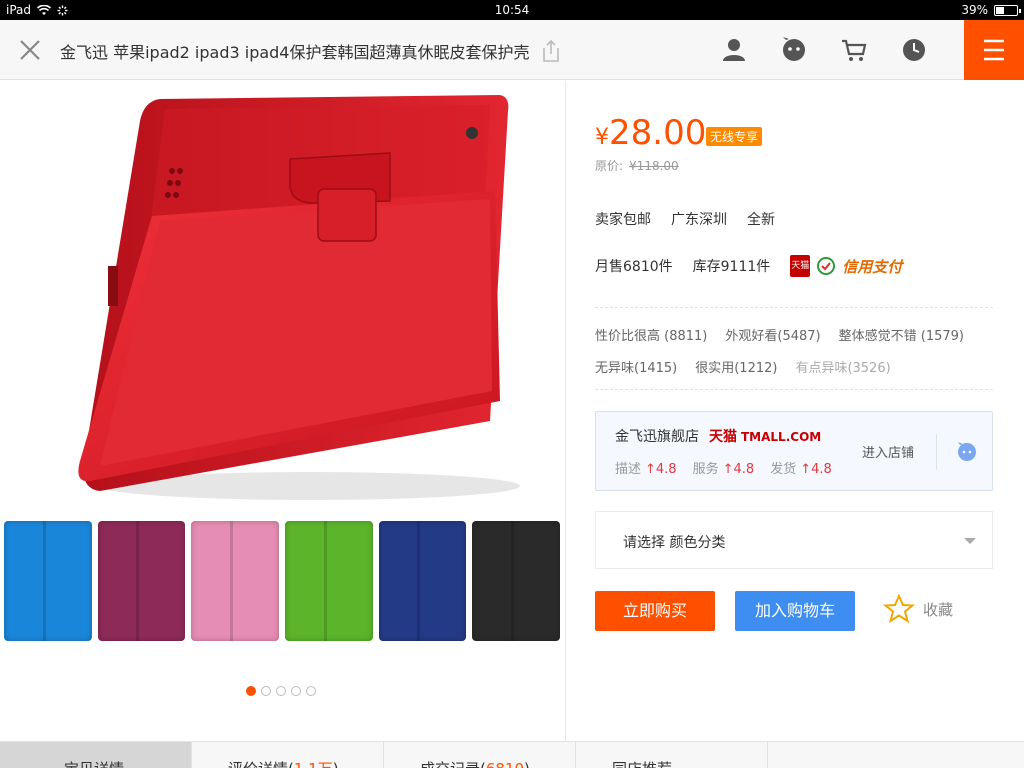 Image resolution: width=1024 pixels, height=768 pixels. What do you see at coordinates (551, 51) in the screenshot?
I see `share-icon` at bounding box center [551, 51].